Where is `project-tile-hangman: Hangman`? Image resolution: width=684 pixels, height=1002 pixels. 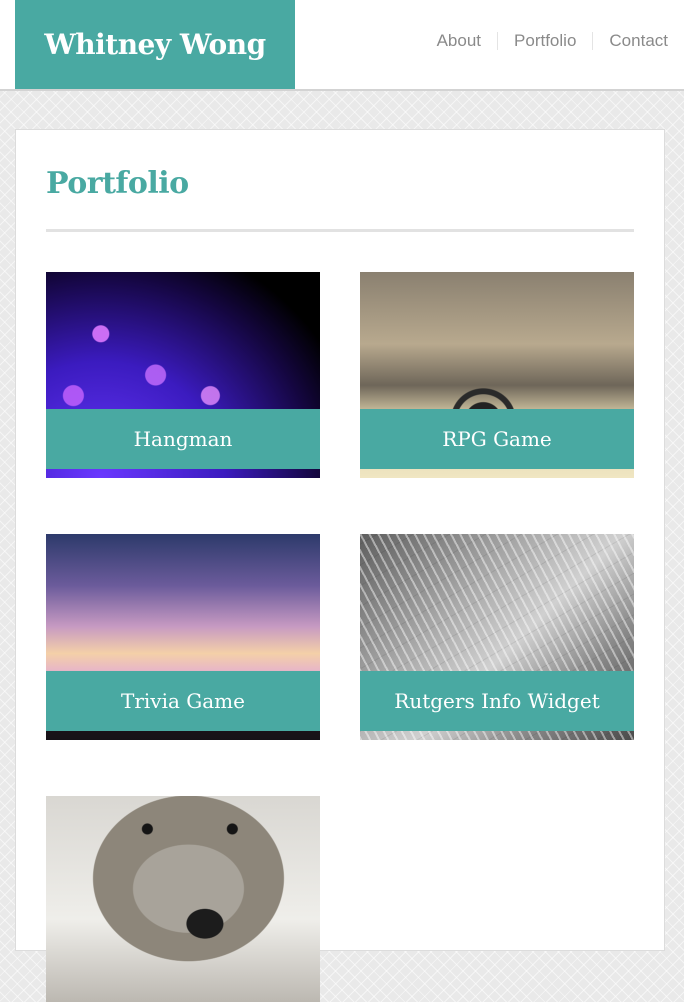 project-tile-hangman: Hangman is located at coordinates (183, 375).